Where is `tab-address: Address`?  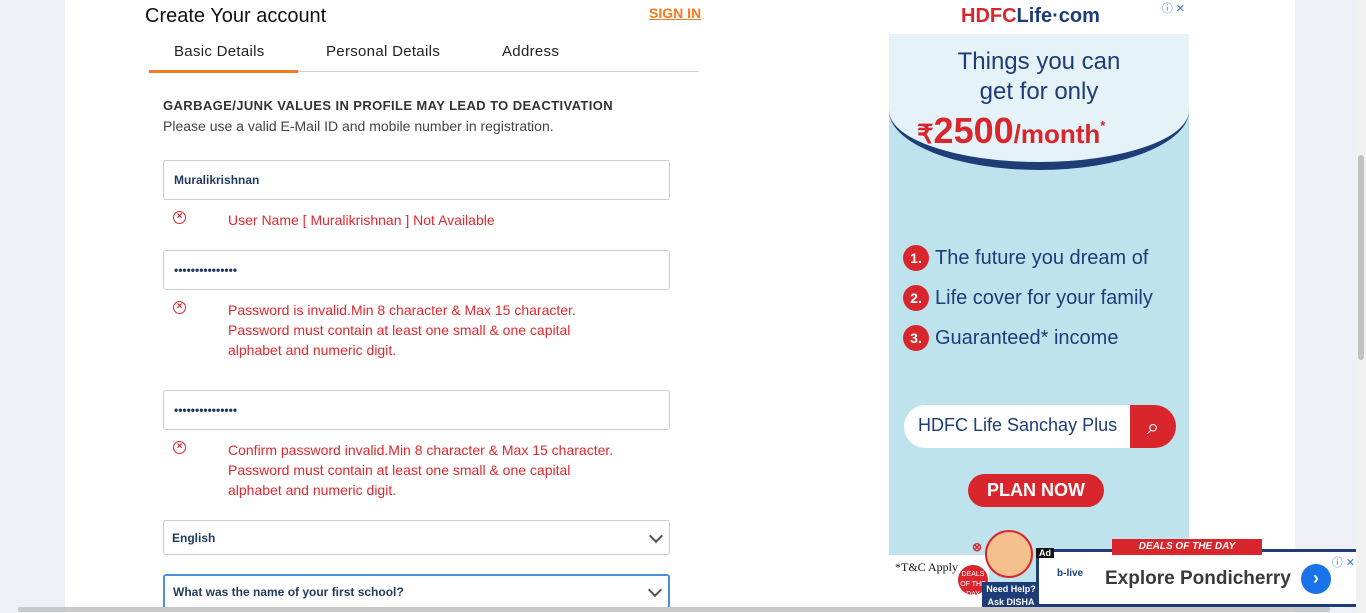
tab-address: Address is located at coordinates (530, 51).